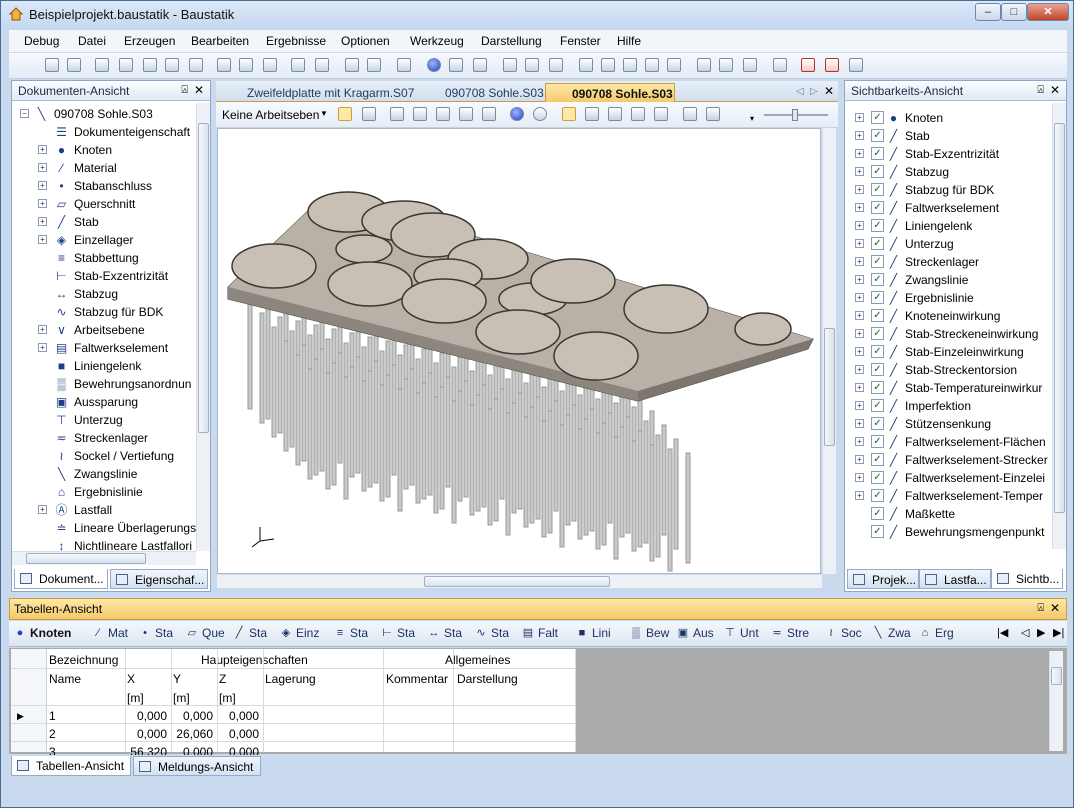 The height and width of the screenshot is (808, 1074). I want to click on table-vscroll-thumb, so click(1056, 676).